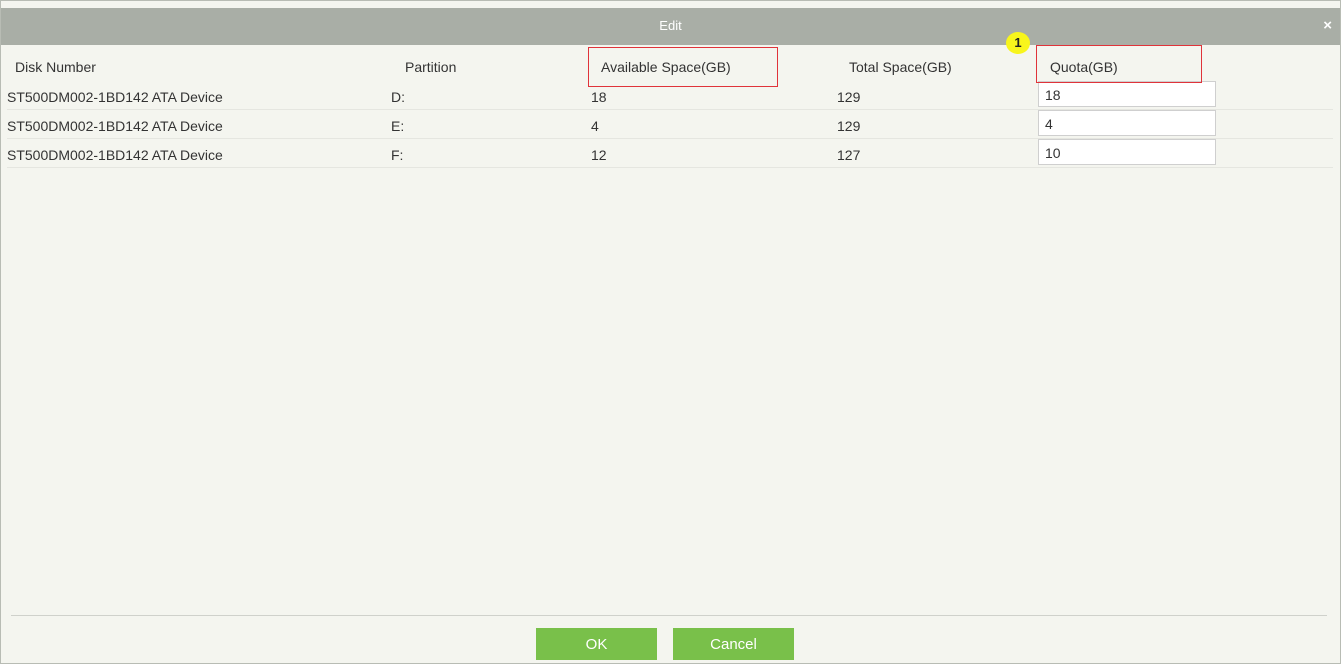 This screenshot has width=1341, height=664. I want to click on quota-input-e, so click(1127, 123).